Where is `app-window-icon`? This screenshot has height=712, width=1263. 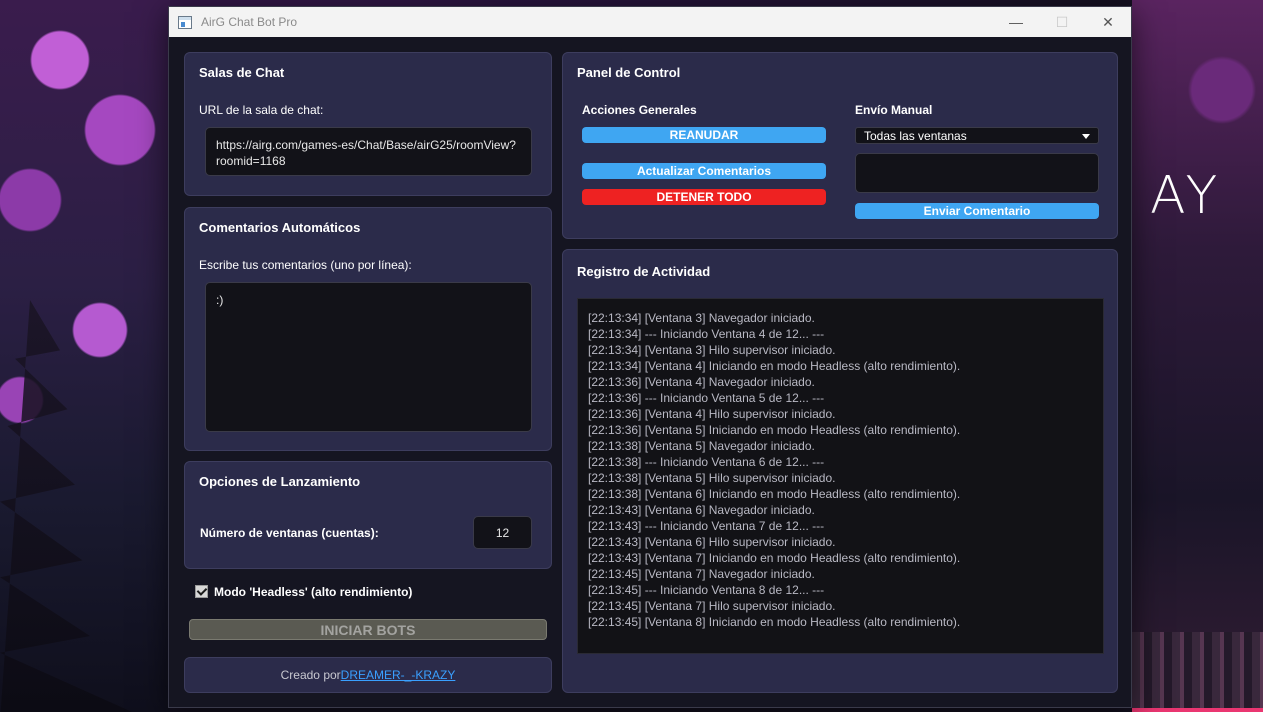 app-window-icon is located at coordinates (185, 22).